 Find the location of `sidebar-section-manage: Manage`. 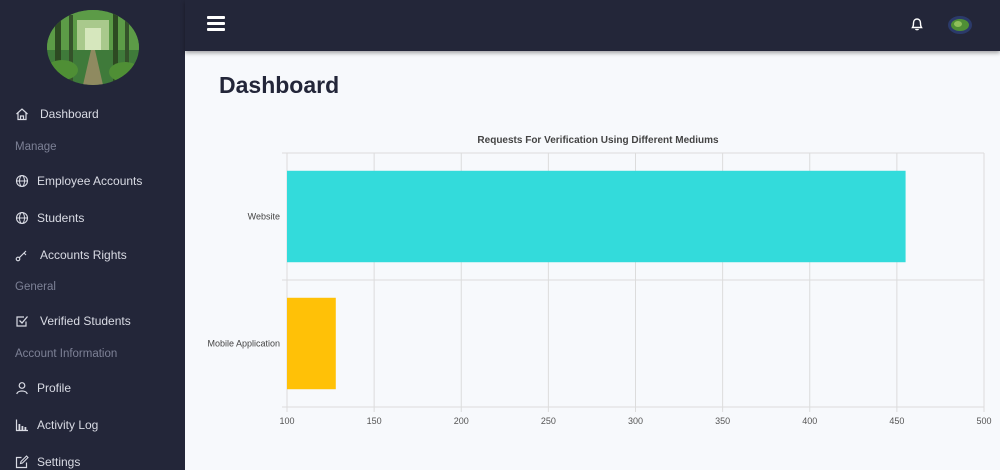

sidebar-section-manage: Manage is located at coordinates (36, 147).